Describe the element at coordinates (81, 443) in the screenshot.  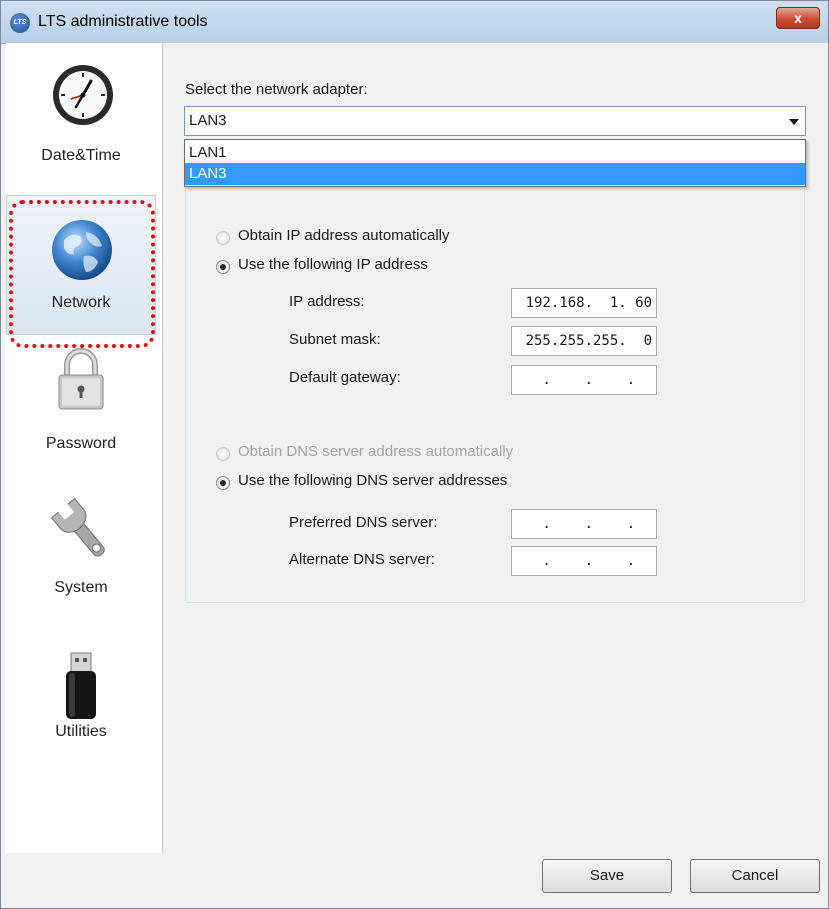
I see `sidebar-item-label: Password` at that location.